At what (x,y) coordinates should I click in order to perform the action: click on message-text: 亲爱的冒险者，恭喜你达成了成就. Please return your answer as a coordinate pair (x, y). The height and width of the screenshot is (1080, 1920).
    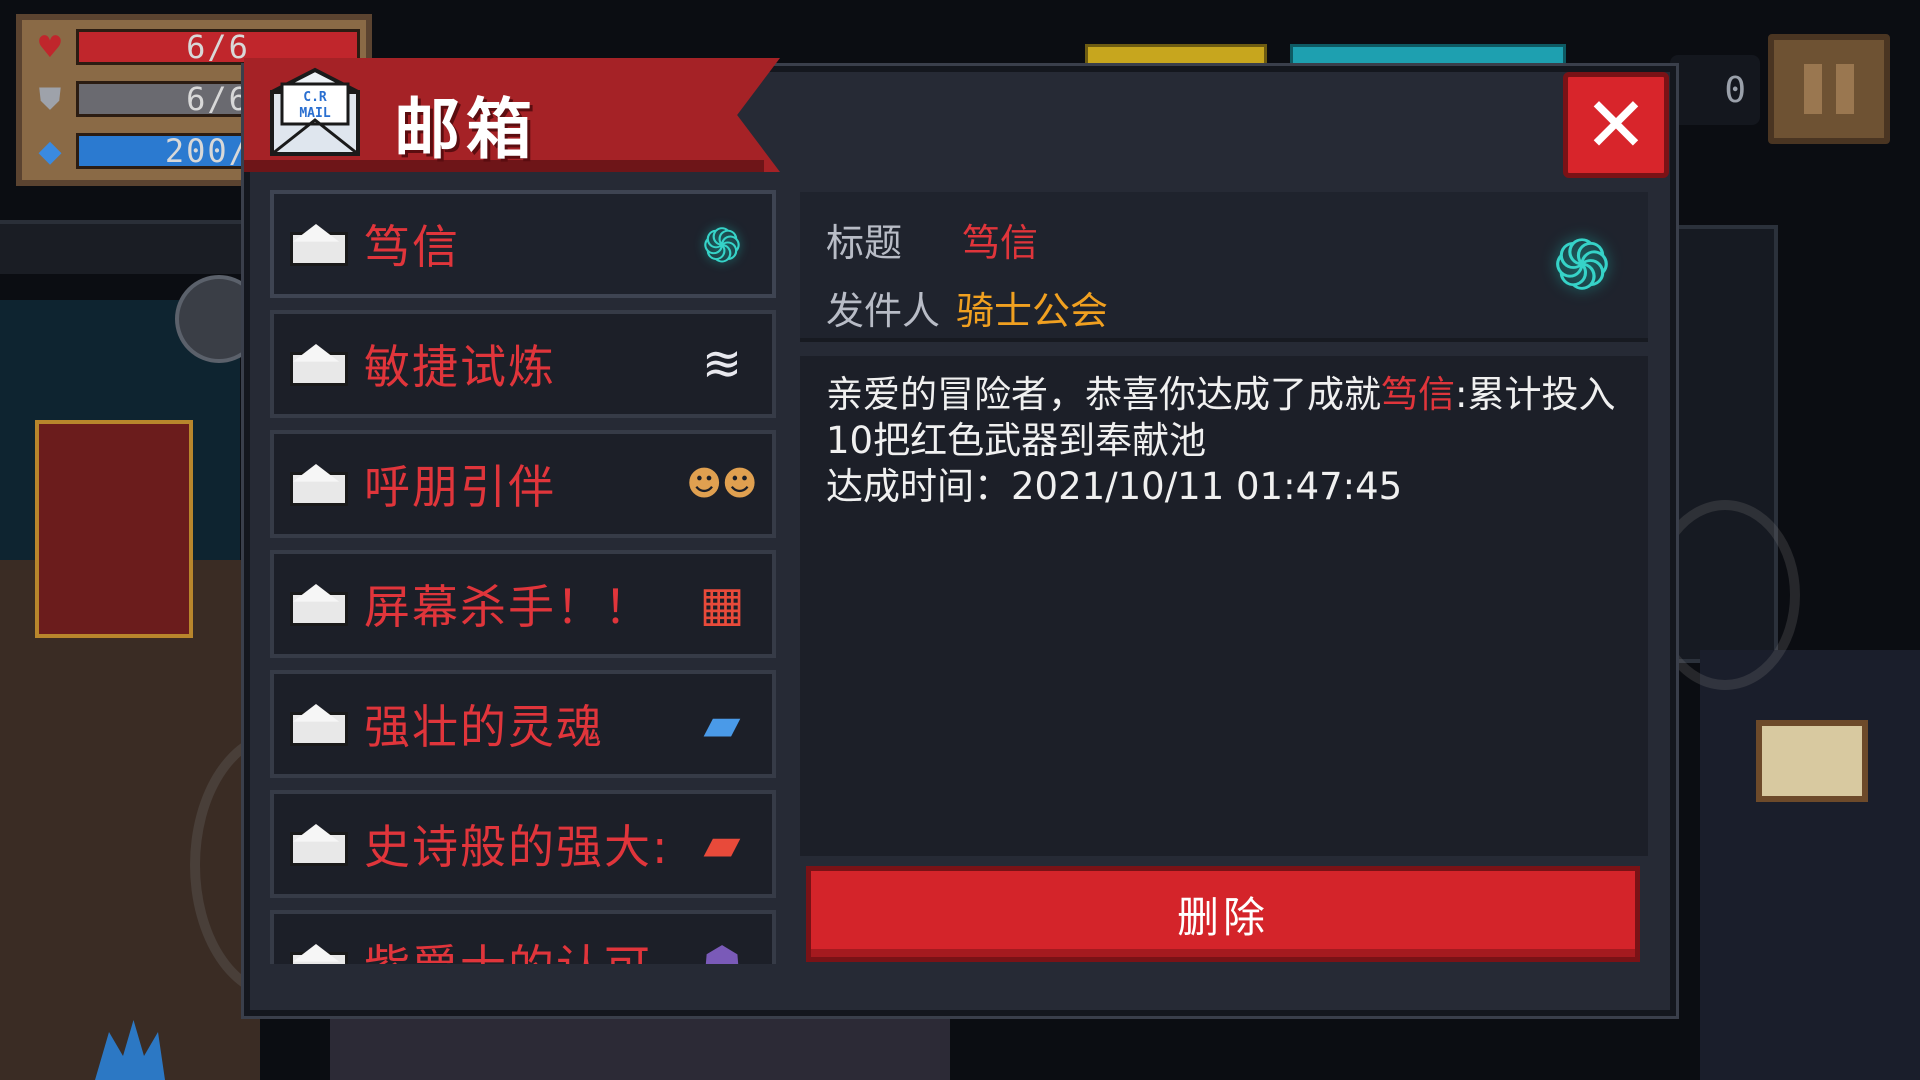
    Looking at the image, I should click on (1103, 394).